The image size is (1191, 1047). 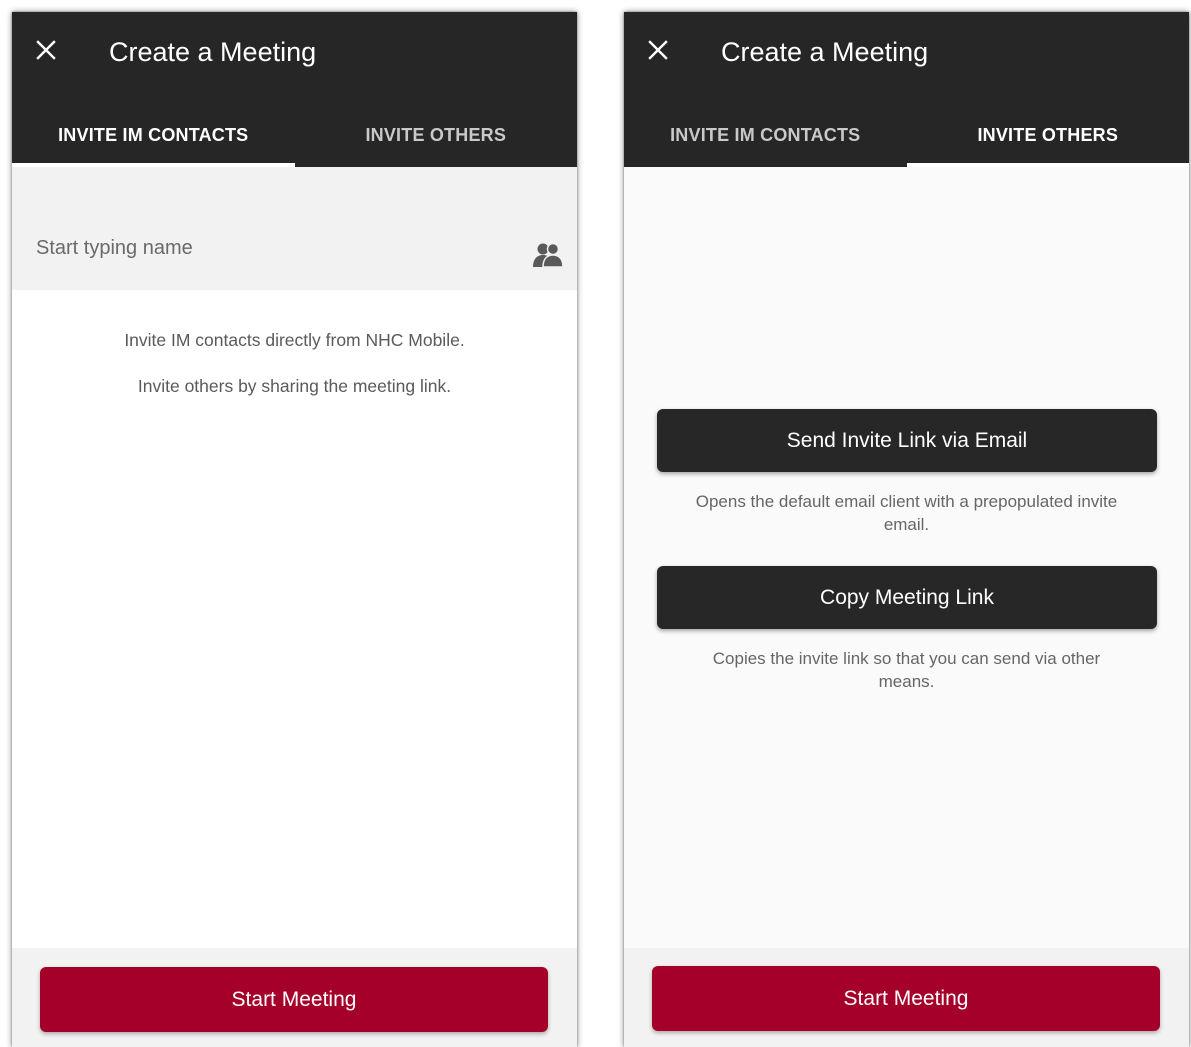 I want to click on send-invite-email-button: Send Invite Link via Email, so click(x=907, y=440).